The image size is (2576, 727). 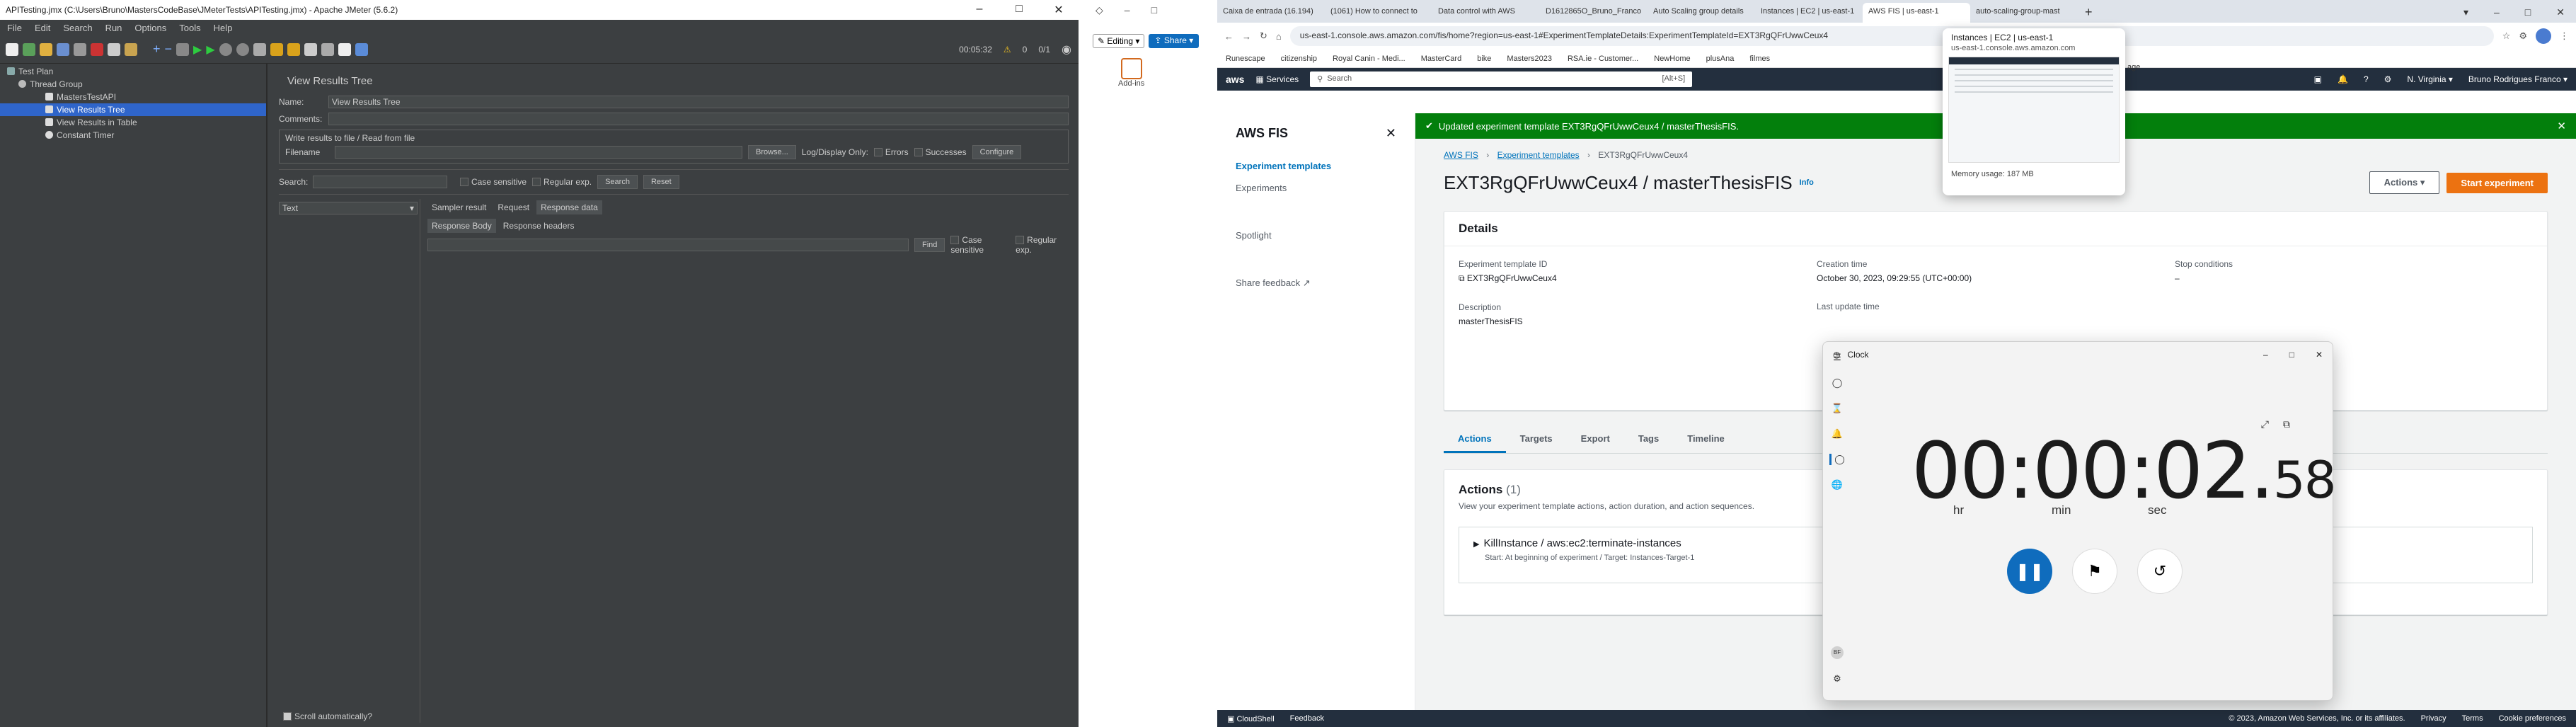 What do you see at coordinates (1706, 439) in the screenshot?
I see `tab-timeline: Timeline` at bounding box center [1706, 439].